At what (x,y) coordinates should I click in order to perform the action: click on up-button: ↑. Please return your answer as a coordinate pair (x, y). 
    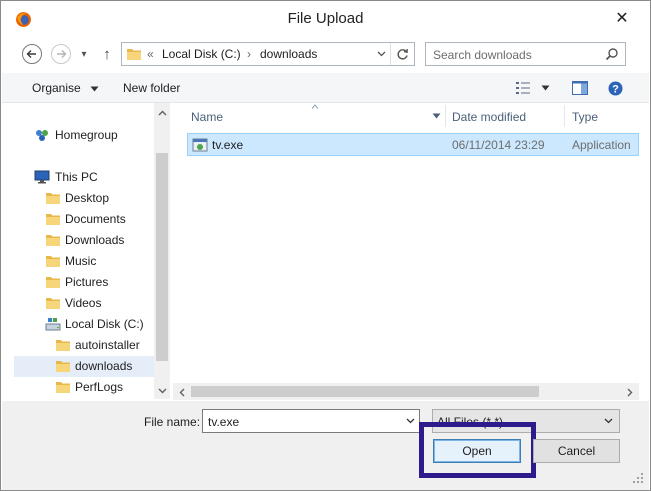
    Looking at the image, I should click on (107, 54).